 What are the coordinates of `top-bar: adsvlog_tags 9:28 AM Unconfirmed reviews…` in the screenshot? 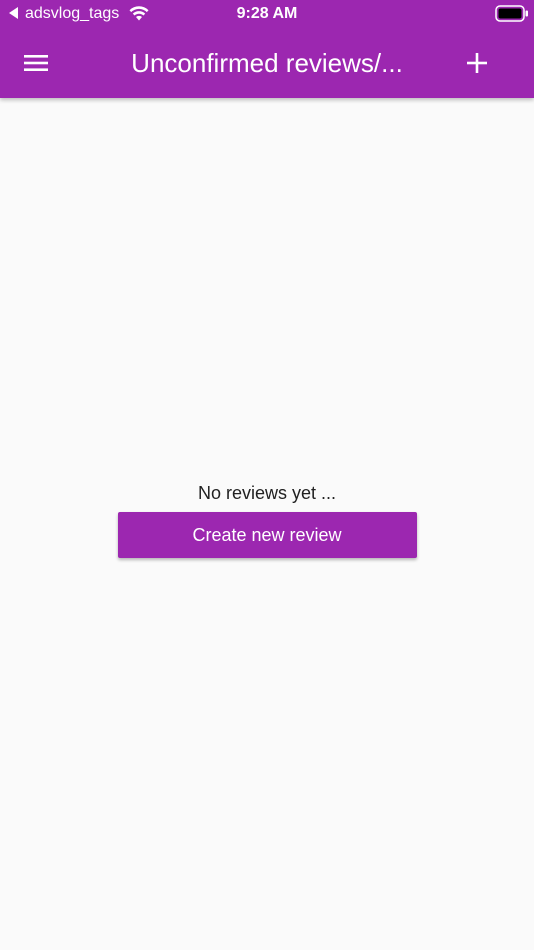 It's located at (267, 49).